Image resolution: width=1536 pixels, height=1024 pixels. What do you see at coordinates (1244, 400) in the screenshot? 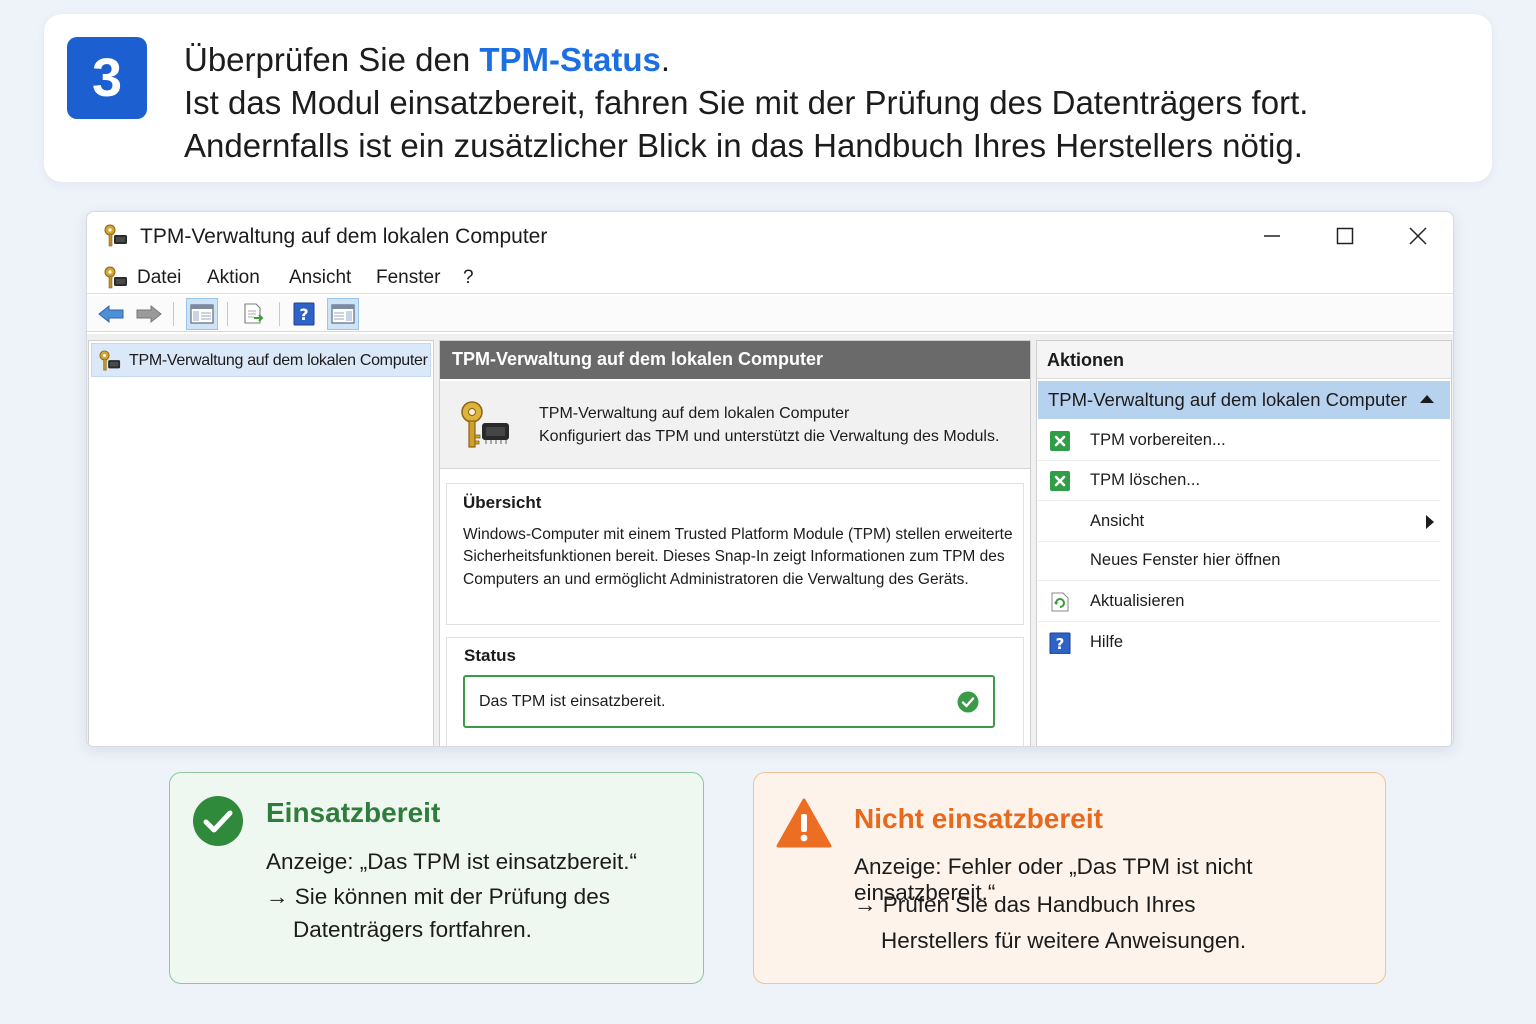
I see `actions-group-header: TPM-Verwaltung auf dem lokalen Computer` at bounding box center [1244, 400].